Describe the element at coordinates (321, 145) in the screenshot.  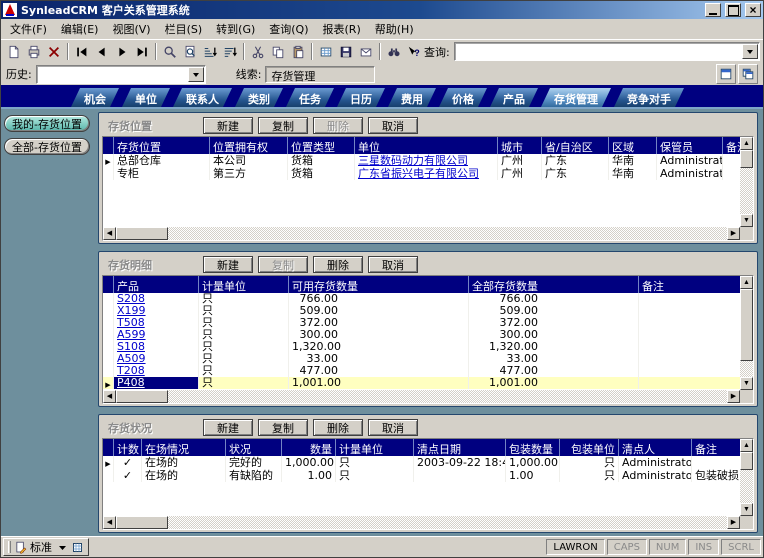
I see `column-header: 位置类型` at that location.